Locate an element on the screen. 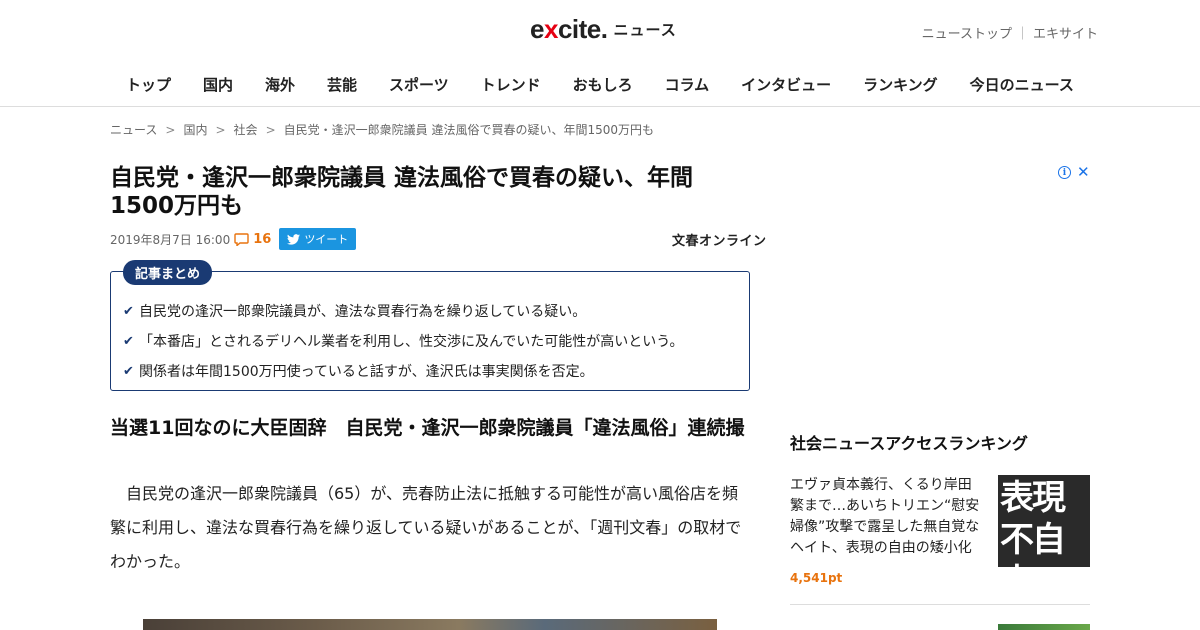  nav-overseas: 海外 is located at coordinates (280, 84).